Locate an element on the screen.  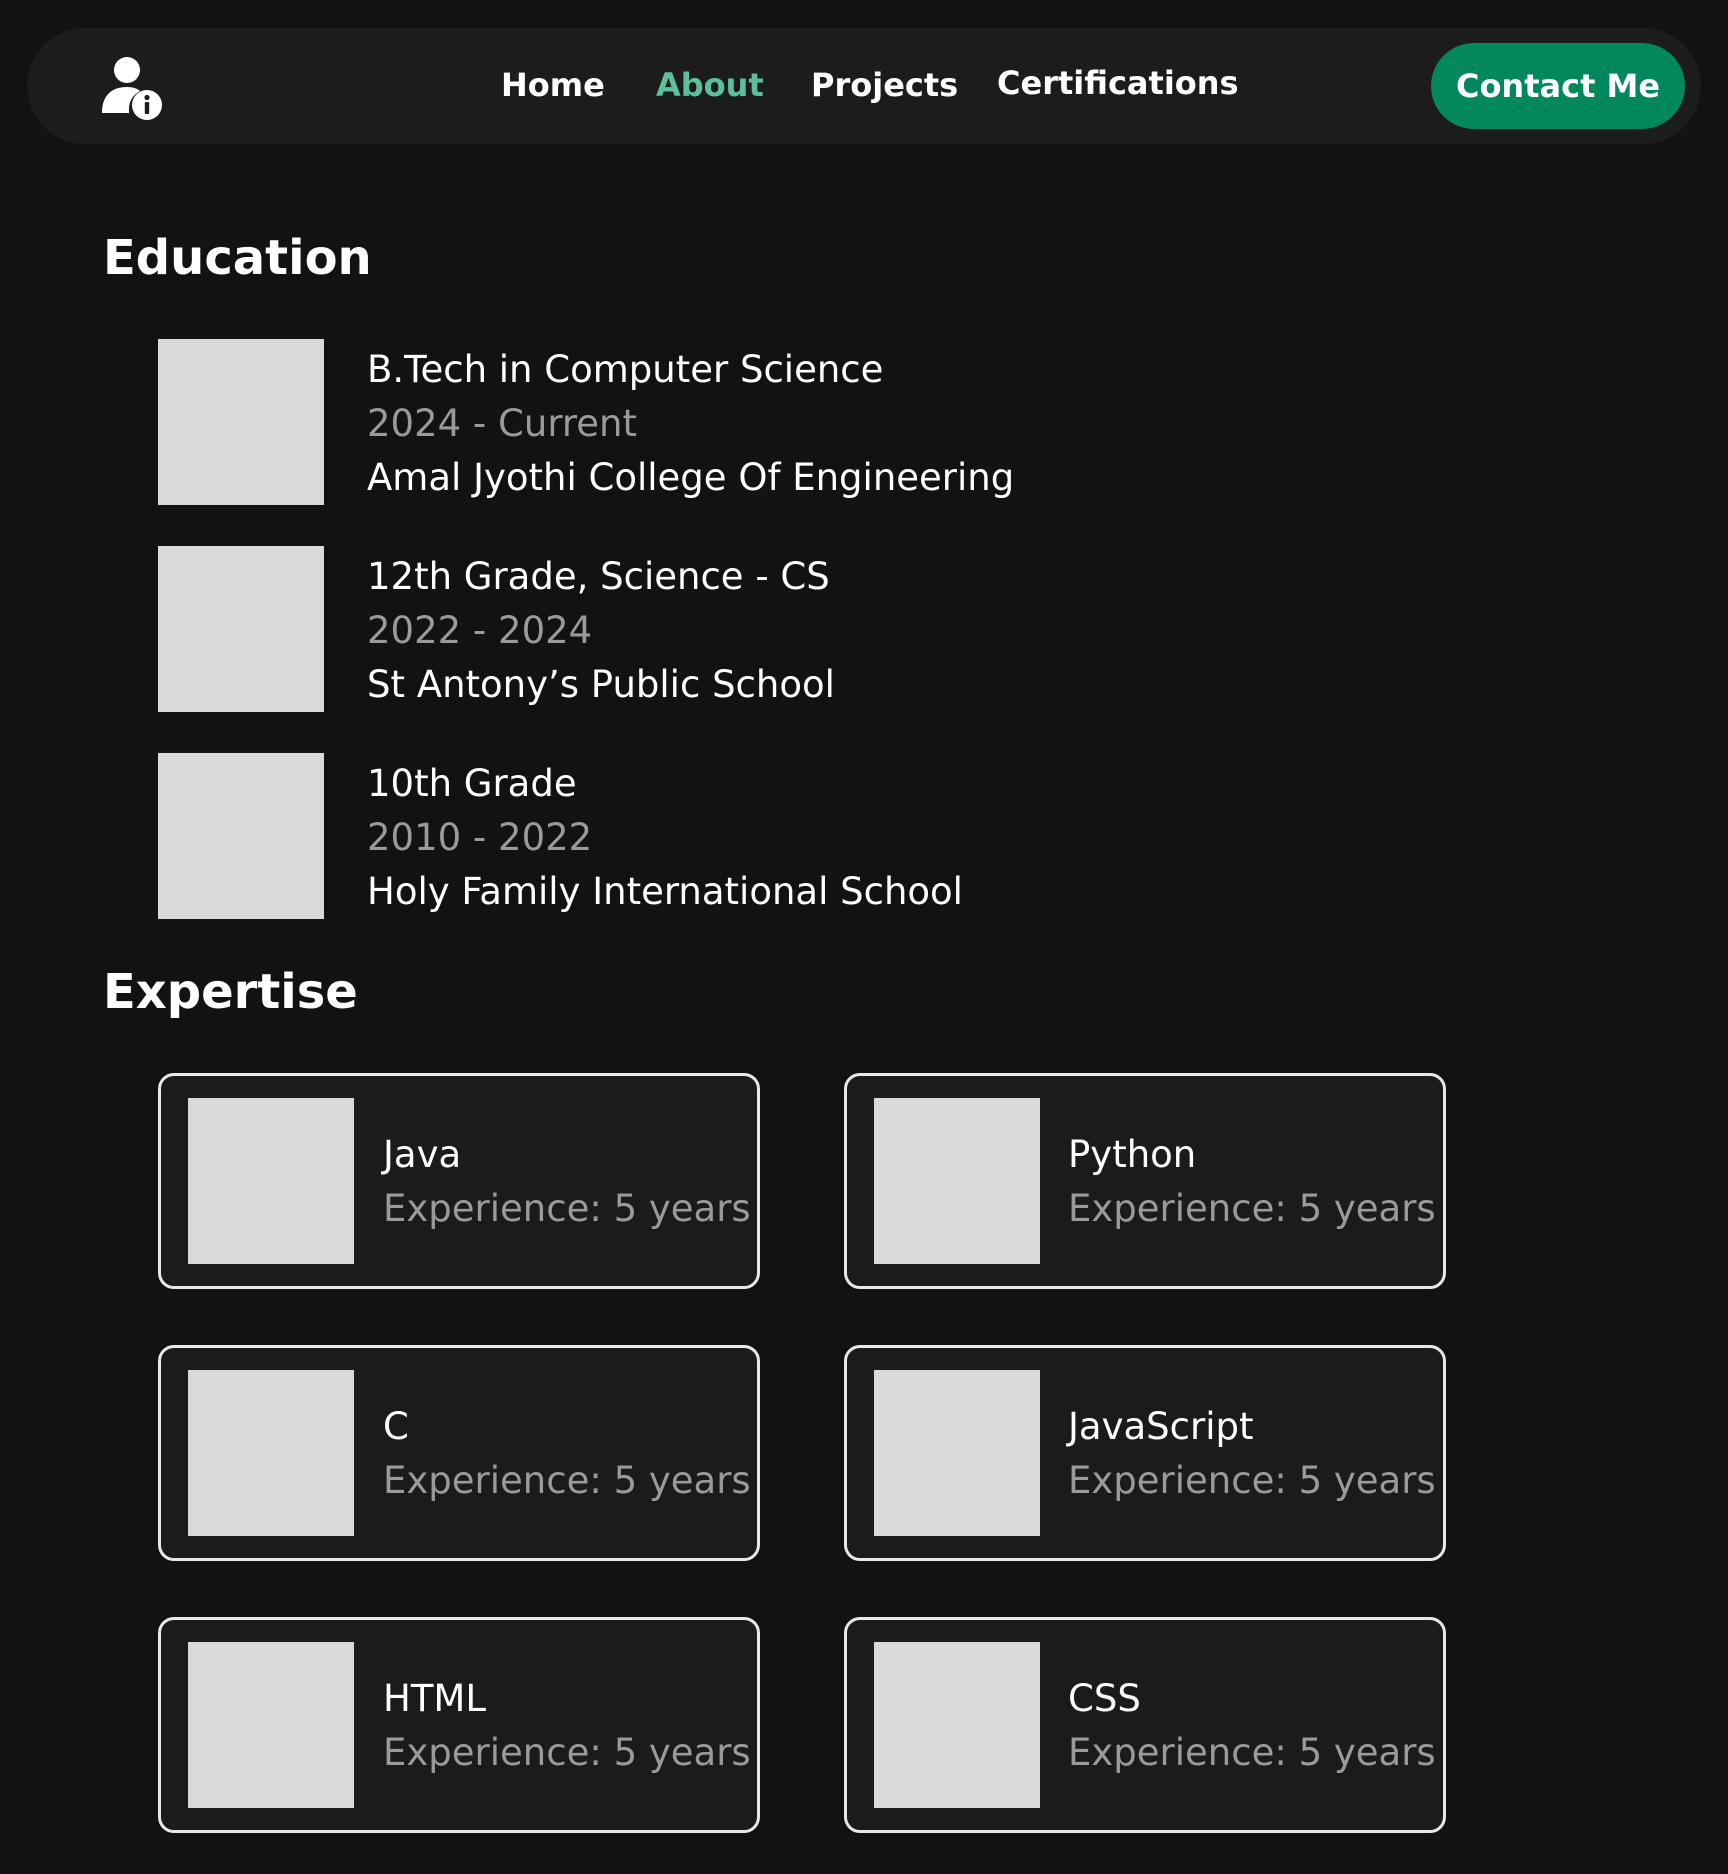
education-years: 2022 - 2024 is located at coordinates (480, 630).